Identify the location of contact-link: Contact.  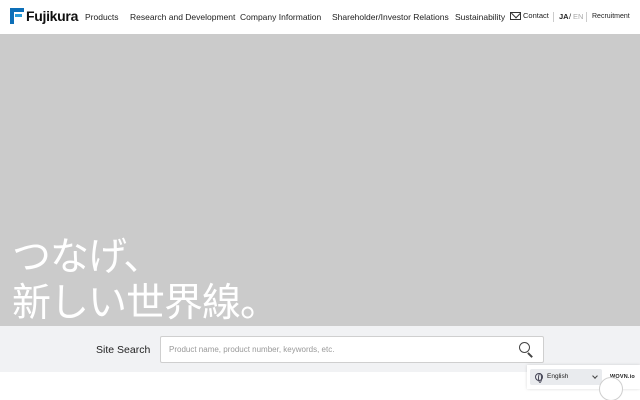
(529, 15).